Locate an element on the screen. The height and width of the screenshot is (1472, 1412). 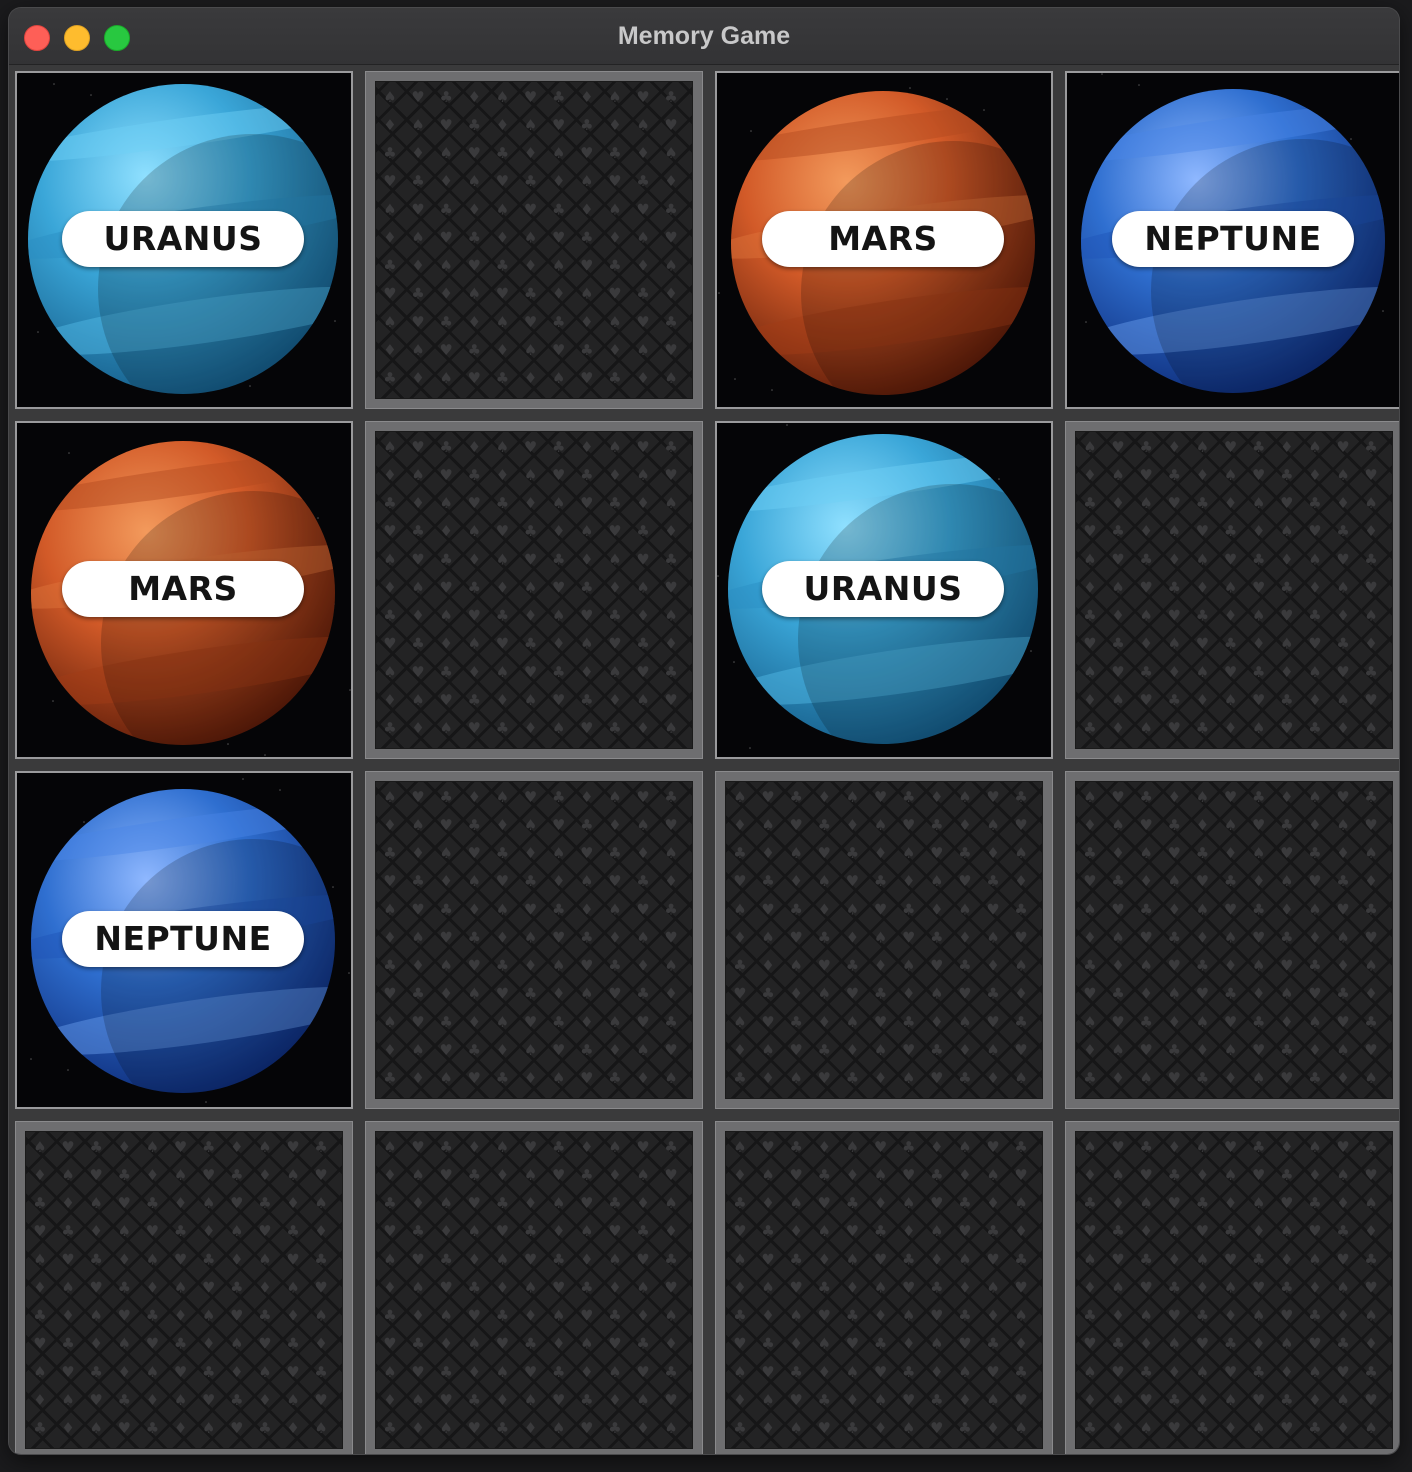
title-bar: Memory Game is located at coordinates (704, 36).